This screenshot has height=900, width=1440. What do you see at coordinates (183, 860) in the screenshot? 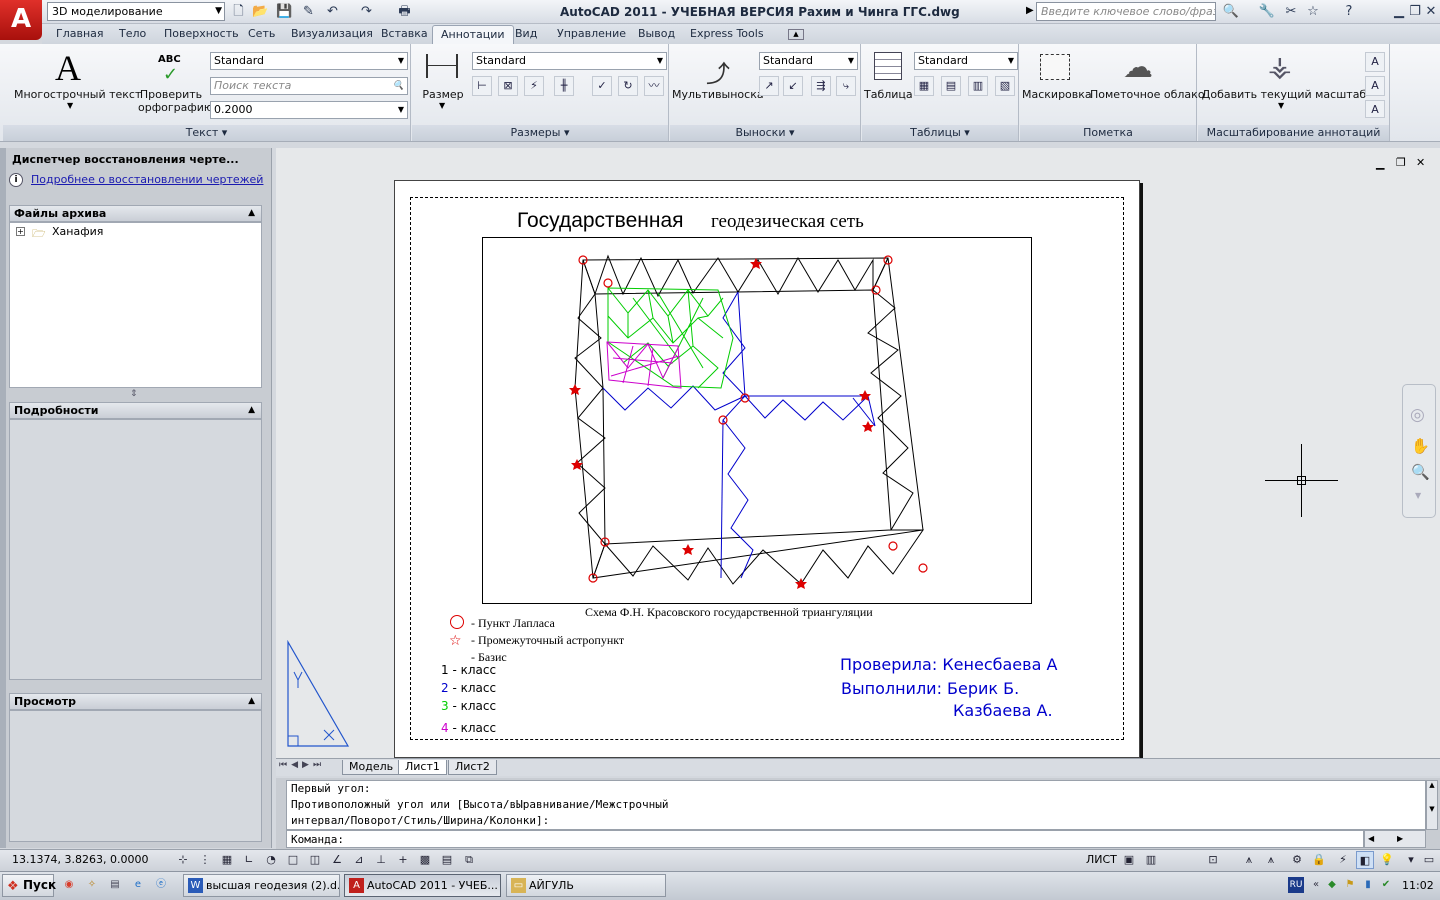
I see `infer-constraints-icon: ⊹` at bounding box center [183, 860].